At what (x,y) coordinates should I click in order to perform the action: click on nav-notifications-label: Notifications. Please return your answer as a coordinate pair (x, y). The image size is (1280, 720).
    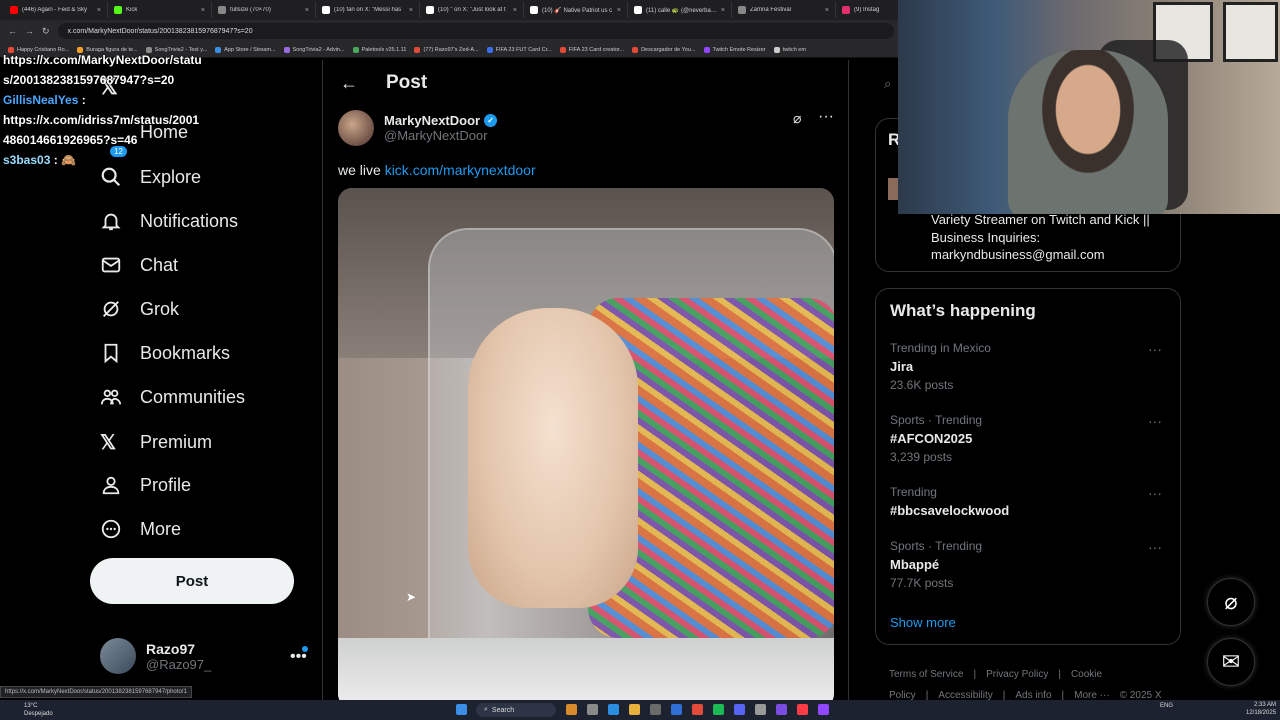
    Looking at the image, I should click on (189, 220).